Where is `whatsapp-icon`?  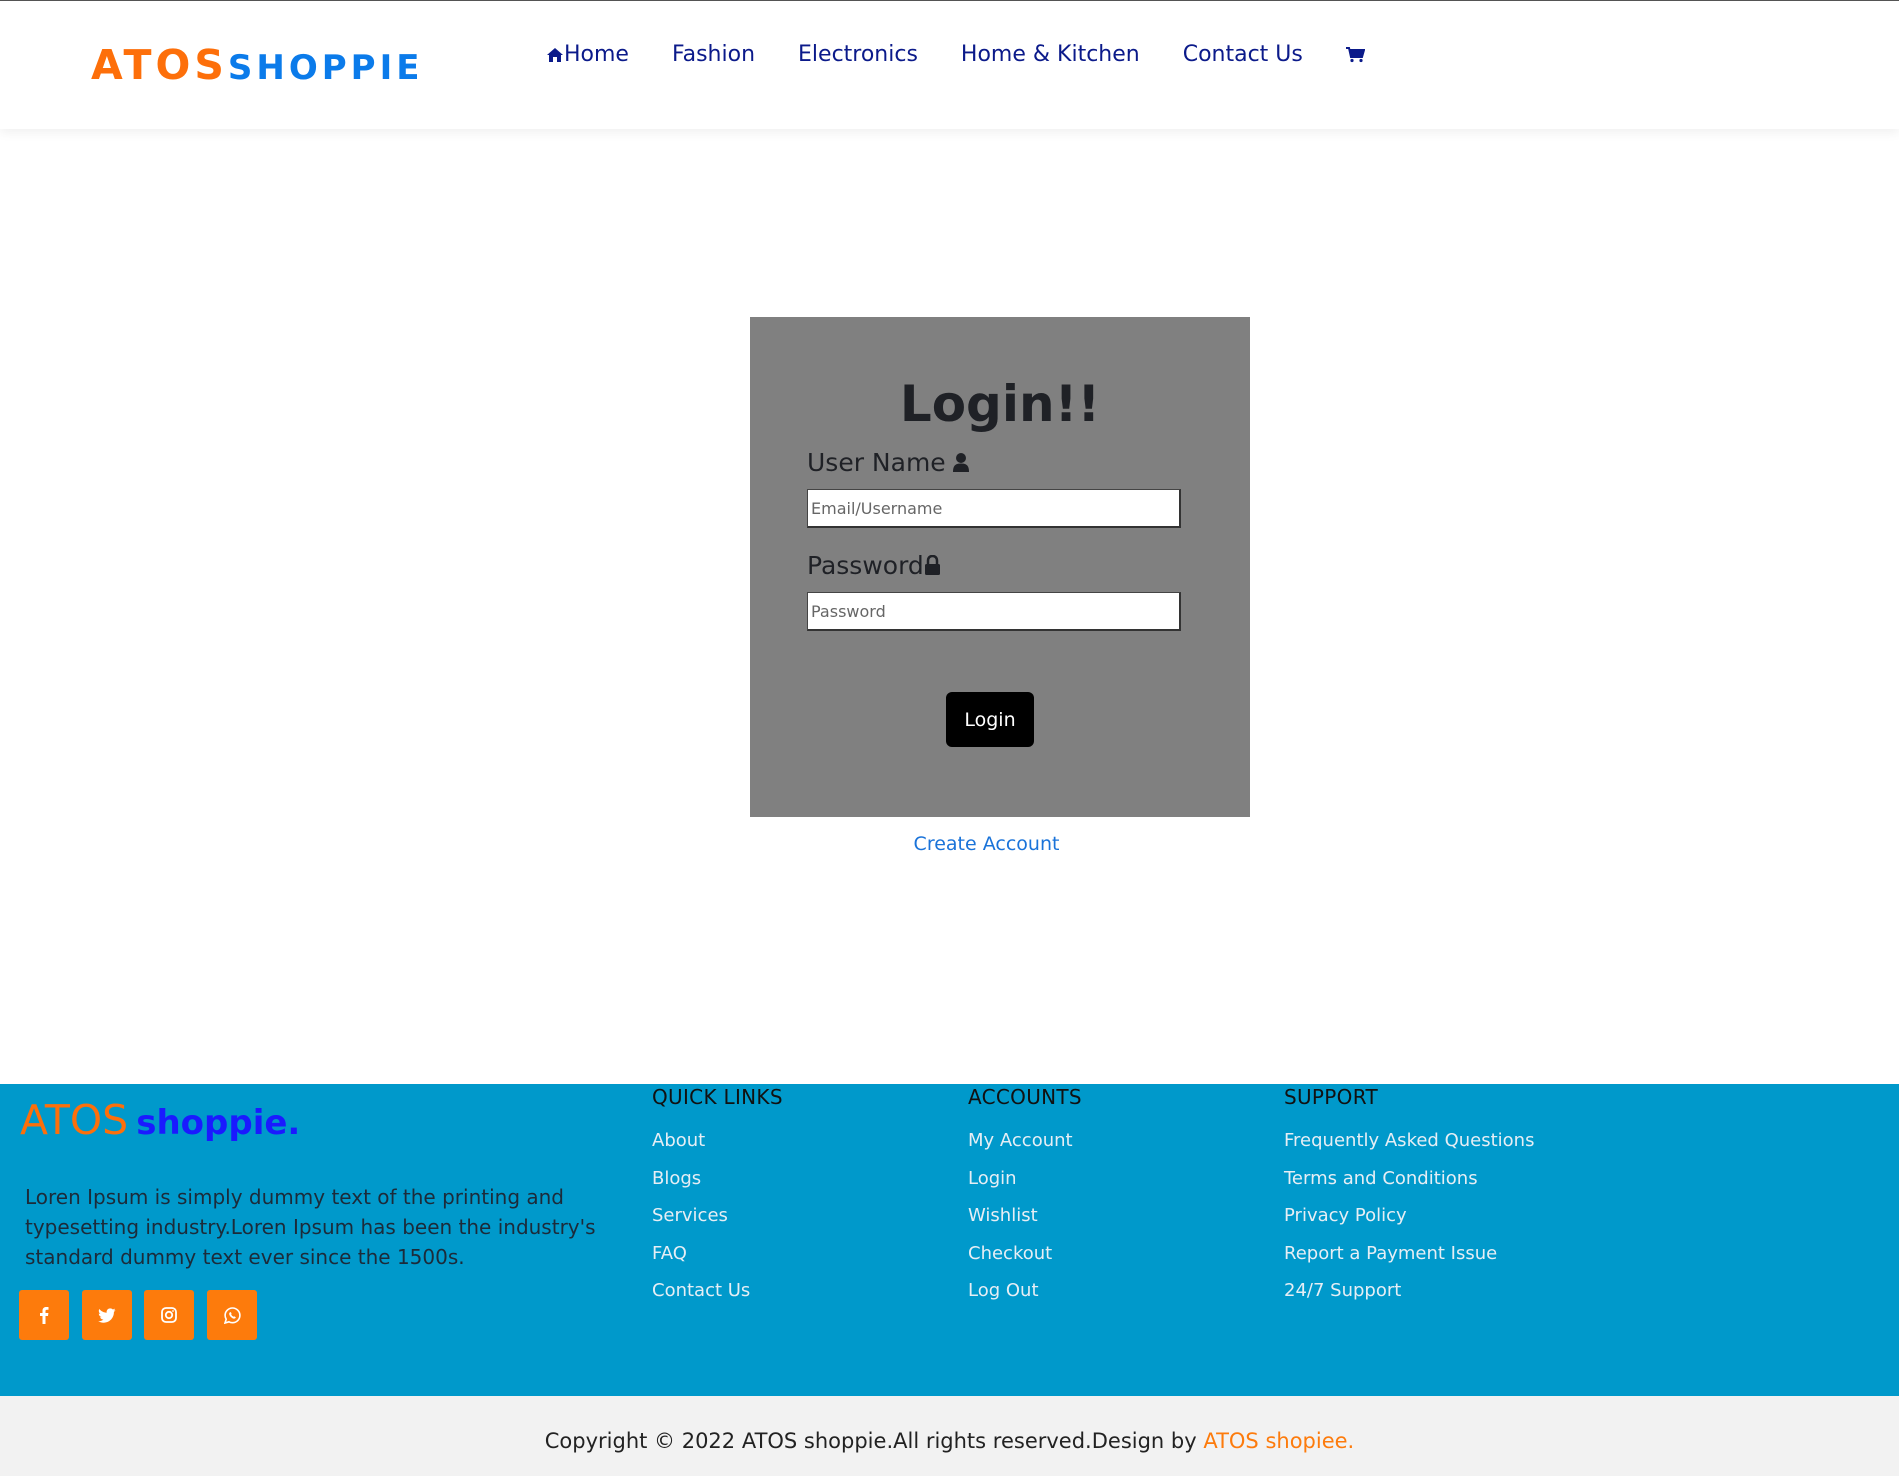 whatsapp-icon is located at coordinates (232, 1315).